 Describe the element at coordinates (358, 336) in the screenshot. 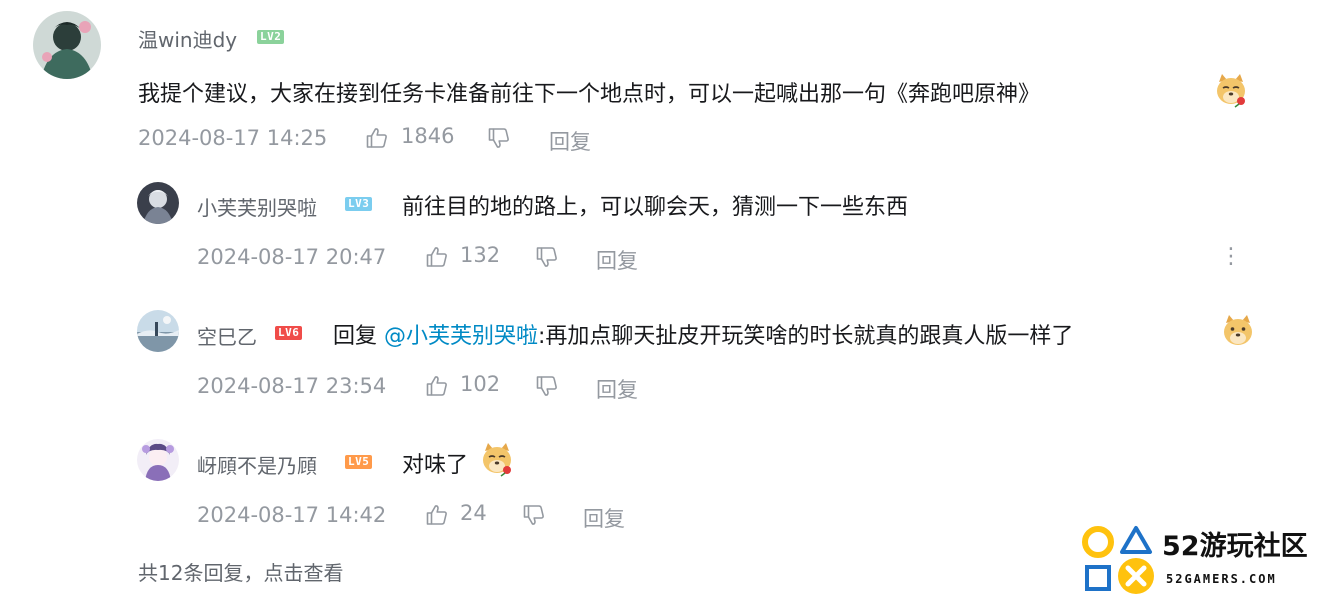

I see `reply-prefix: 回复` at that location.